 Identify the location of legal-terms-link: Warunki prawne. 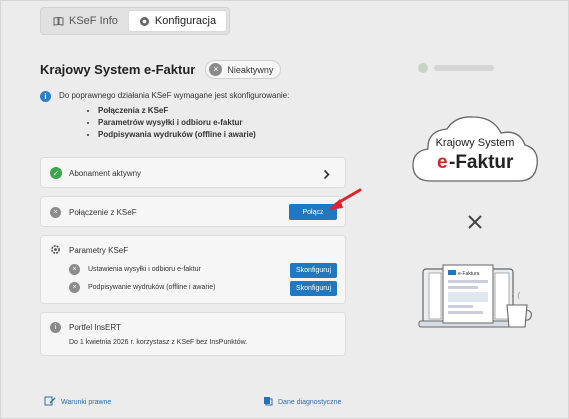
(77, 402).